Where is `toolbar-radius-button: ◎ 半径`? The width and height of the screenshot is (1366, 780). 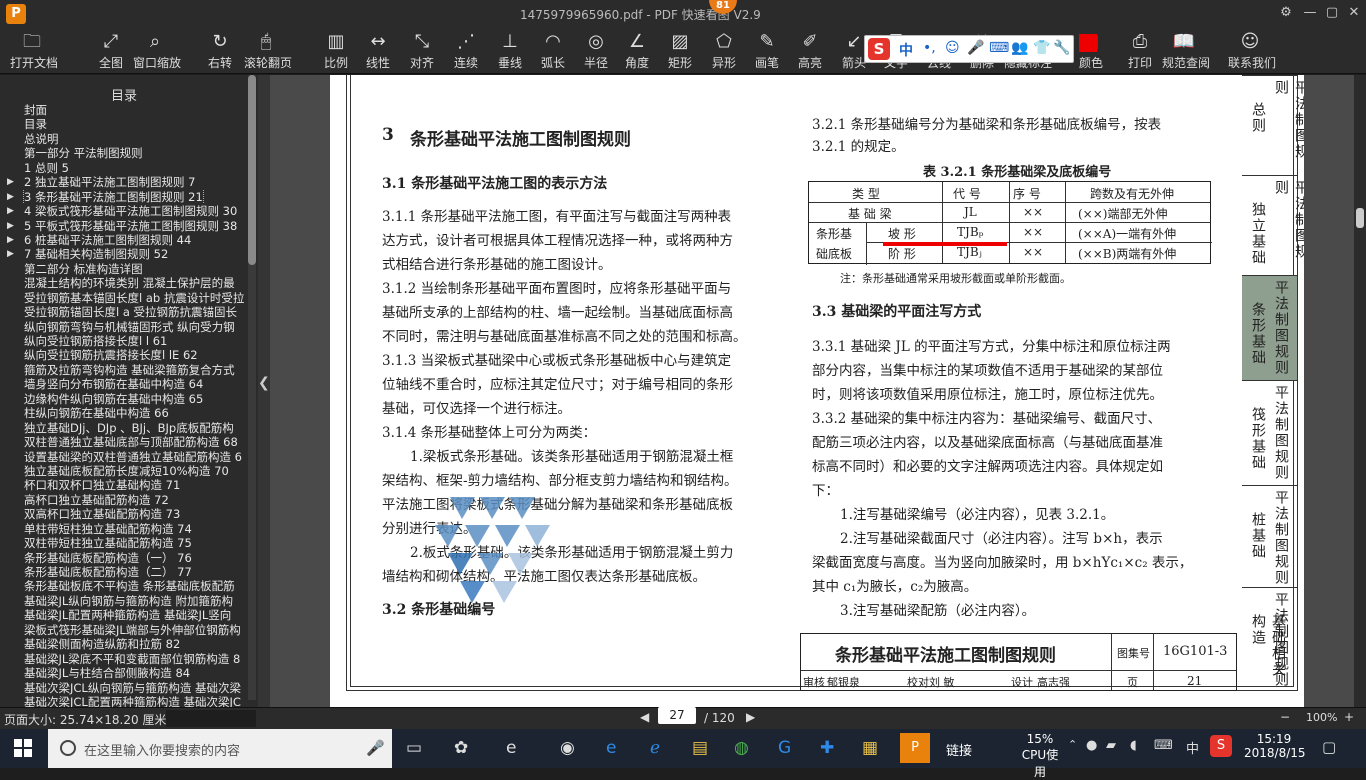
toolbar-radius-button: ◎ 半径 is located at coordinates (596, 51).